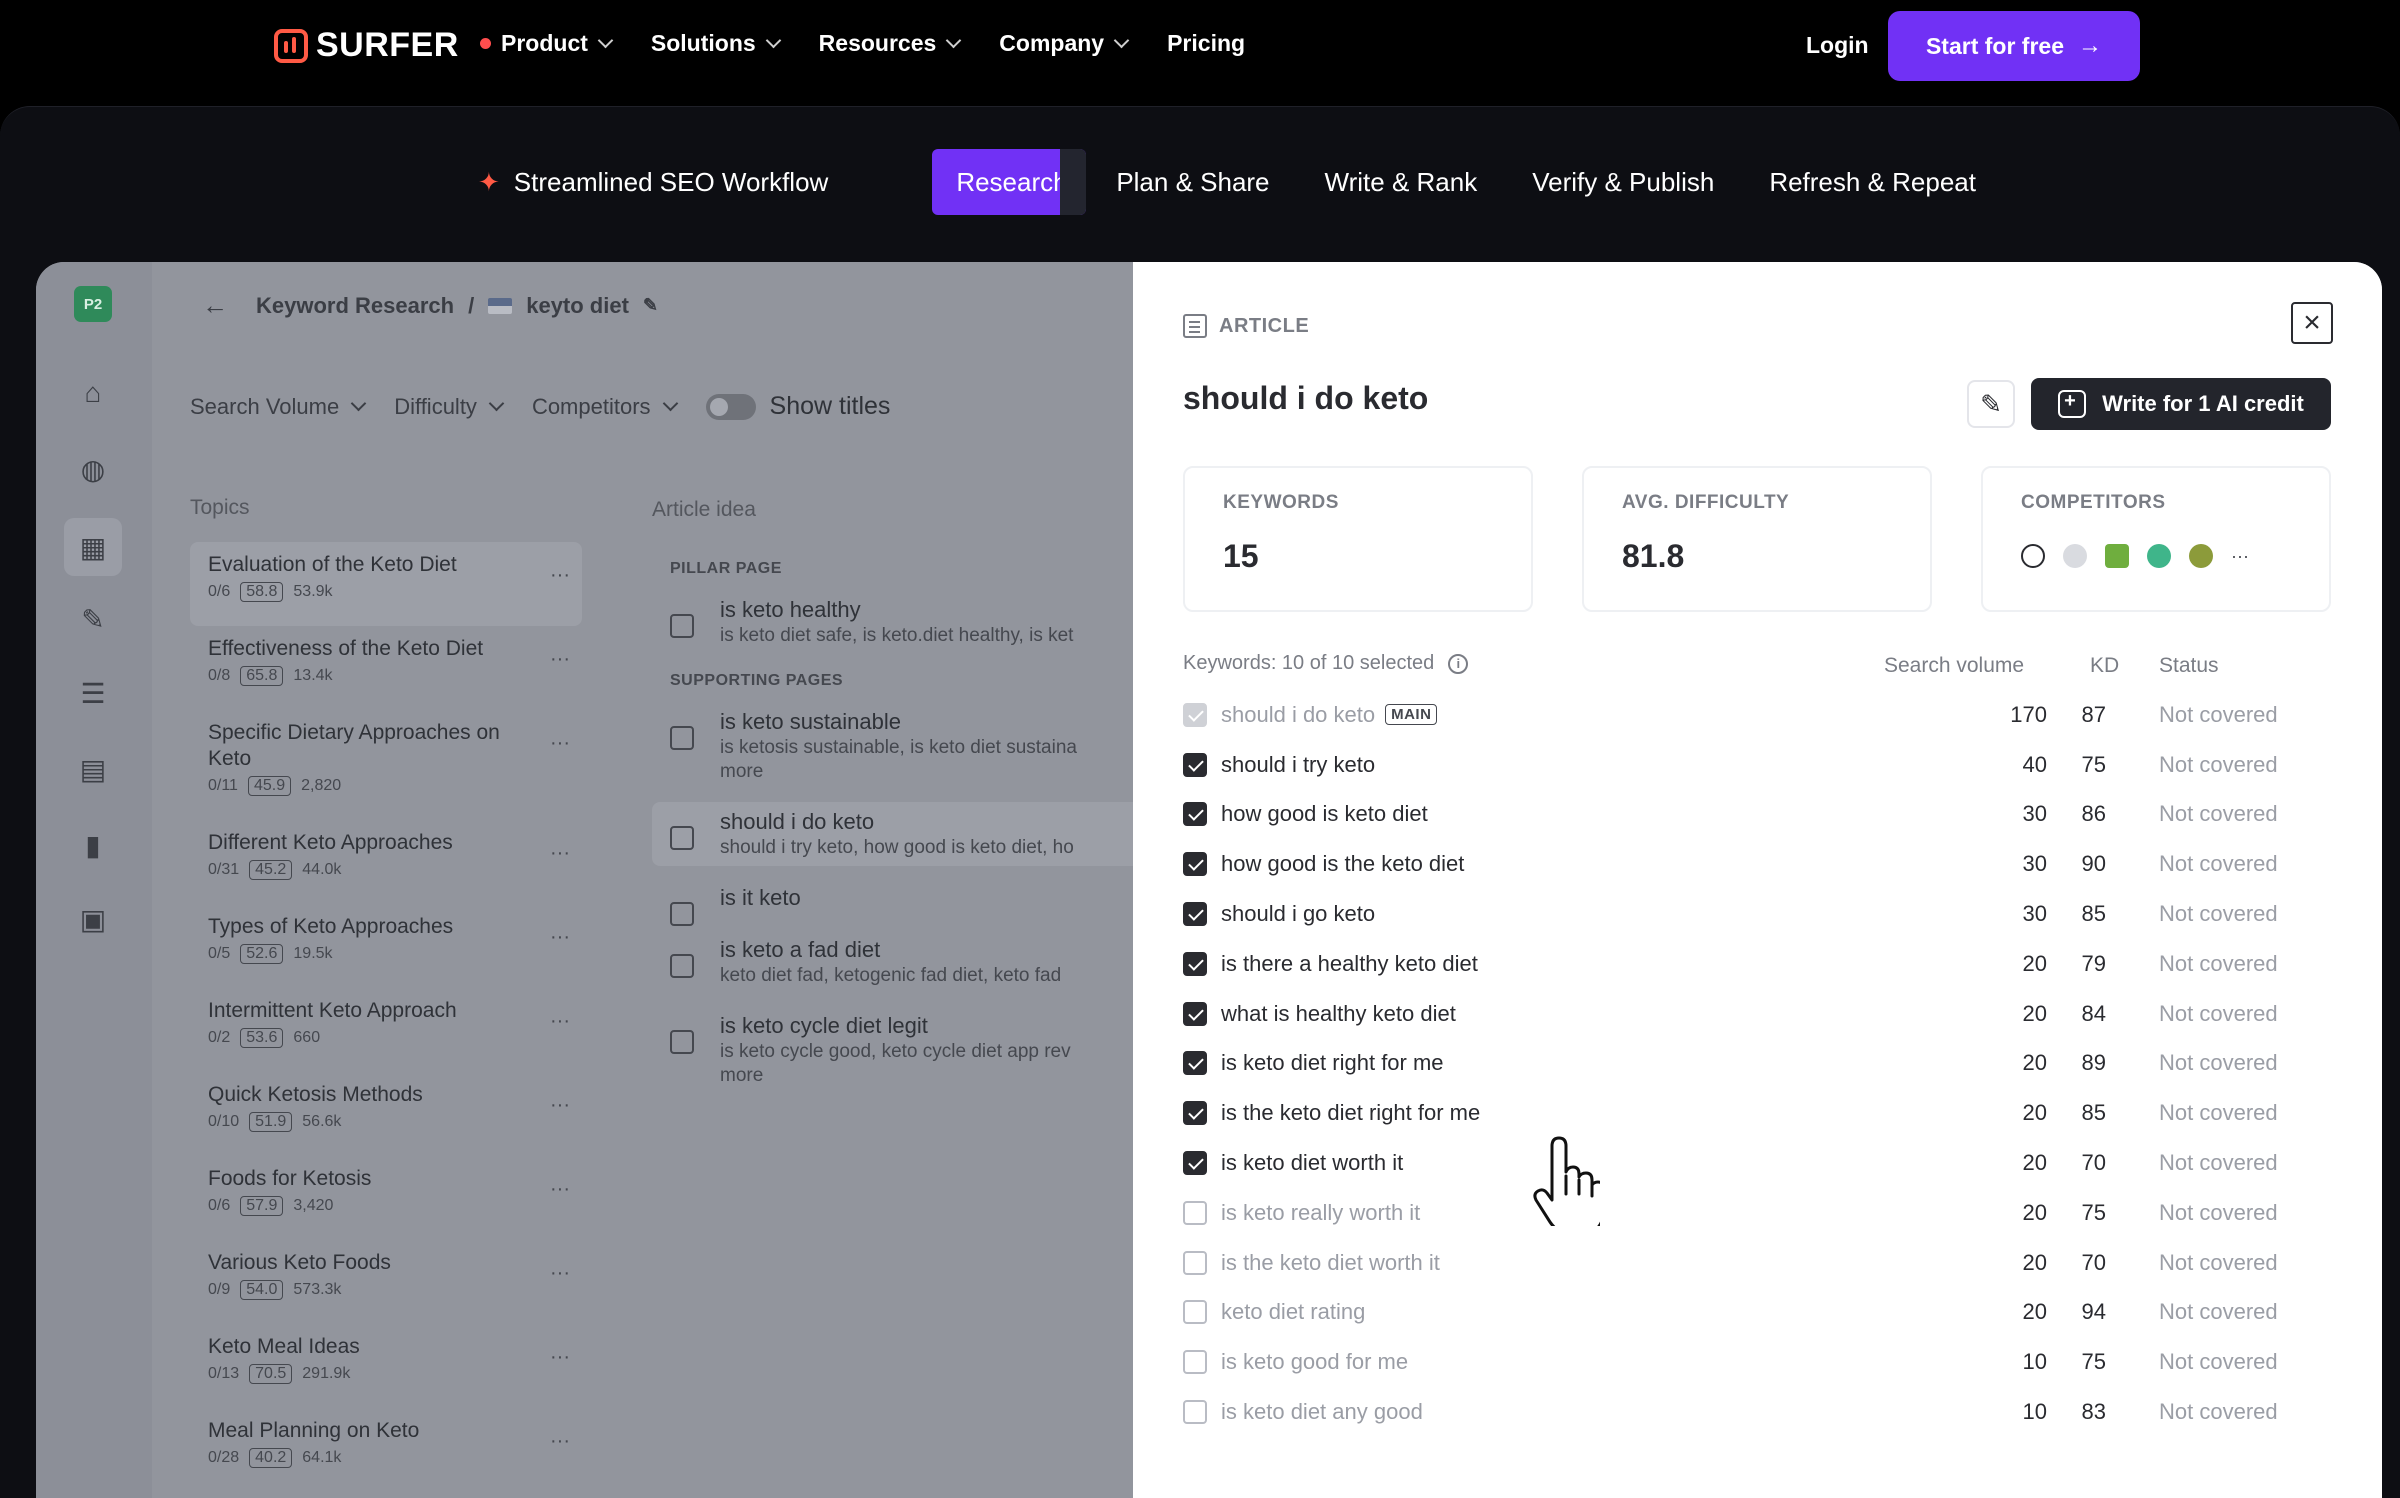 The width and height of the screenshot is (2400, 1498). I want to click on tab-refresh-repeat: Refresh & Repeat, so click(1872, 182).